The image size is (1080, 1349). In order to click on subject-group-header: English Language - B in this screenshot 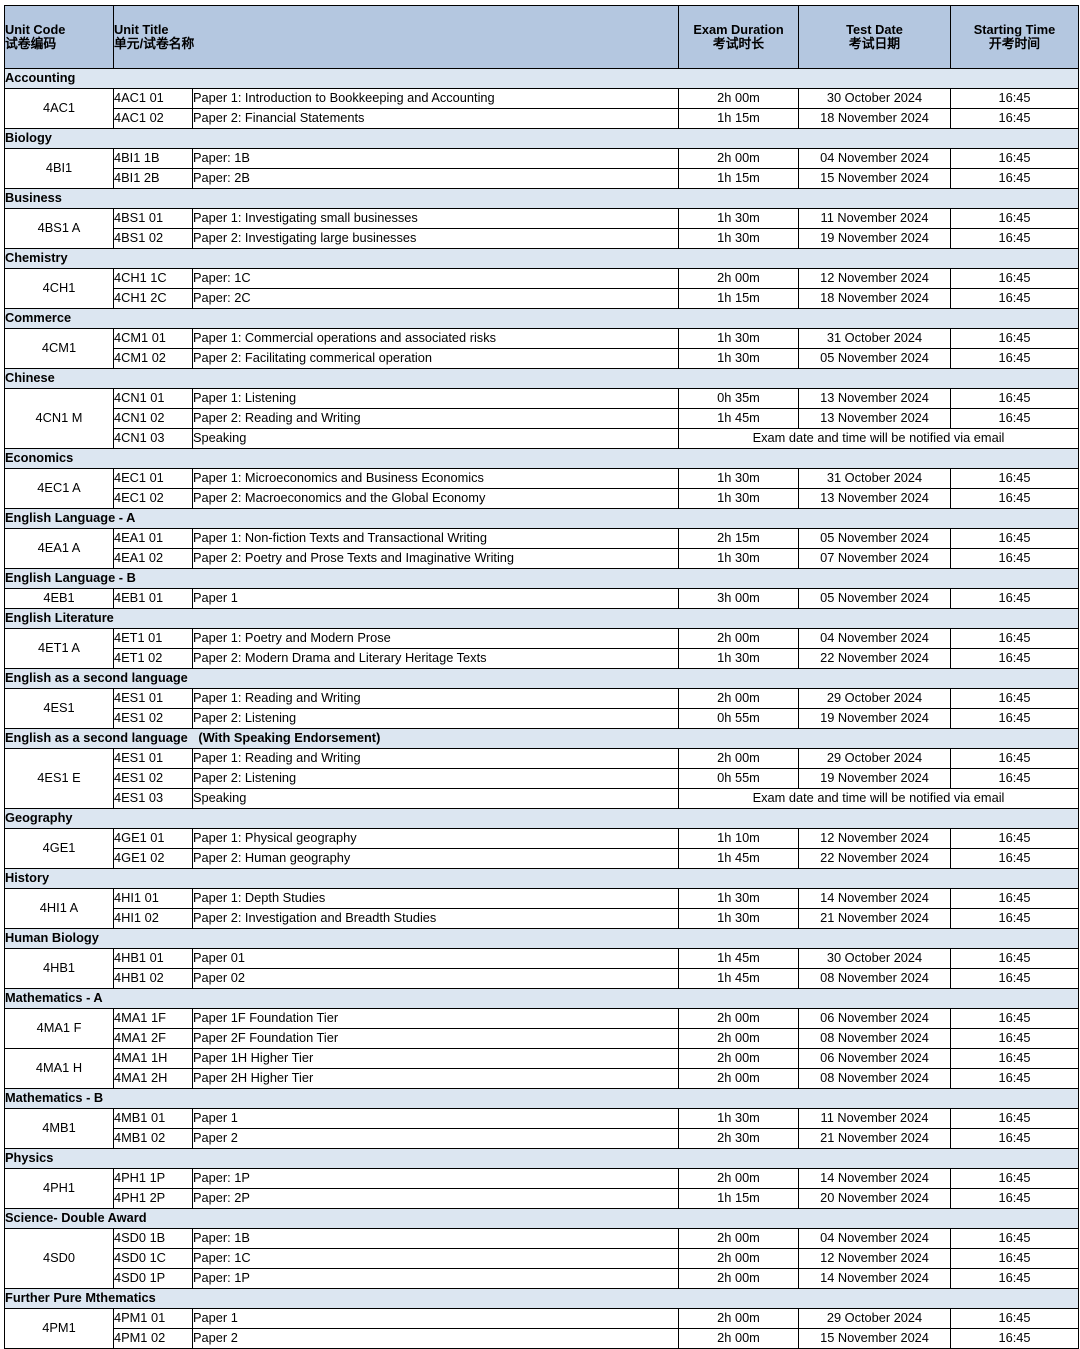, I will do `click(541, 578)`.